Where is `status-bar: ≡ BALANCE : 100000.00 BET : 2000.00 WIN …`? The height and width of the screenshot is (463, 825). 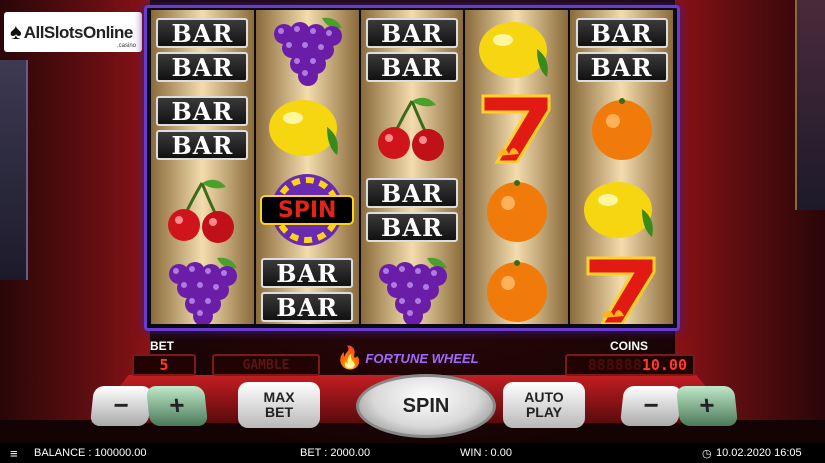 status-bar: ≡ BALANCE : 100000.00 BET : 2000.00 WIN … is located at coordinates (412, 453).